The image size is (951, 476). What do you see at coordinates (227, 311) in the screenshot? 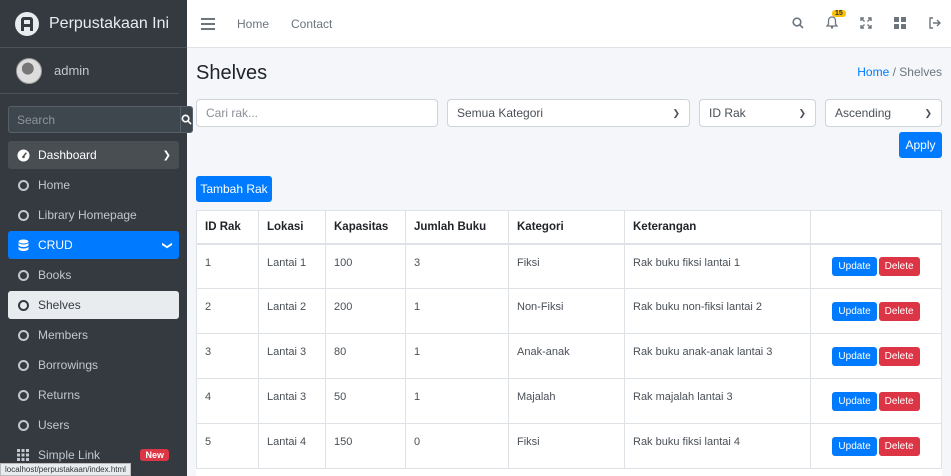
I see `cell-id: 2` at bounding box center [227, 311].